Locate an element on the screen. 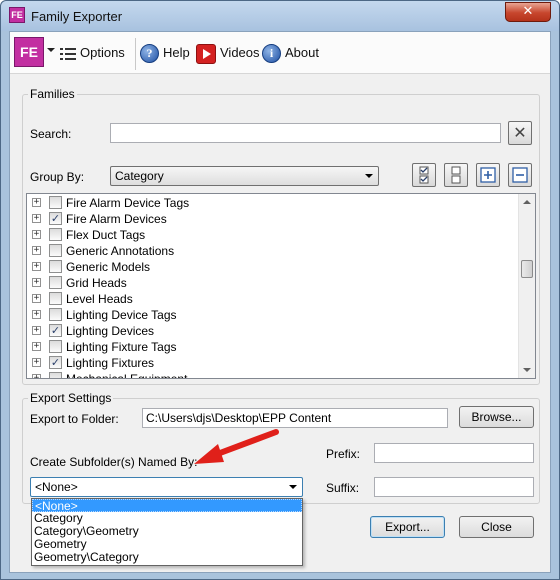 Image resolution: width=560 pixels, height=580 pixels. prefix-label: Prefix: is located at coordinates (343, 454).